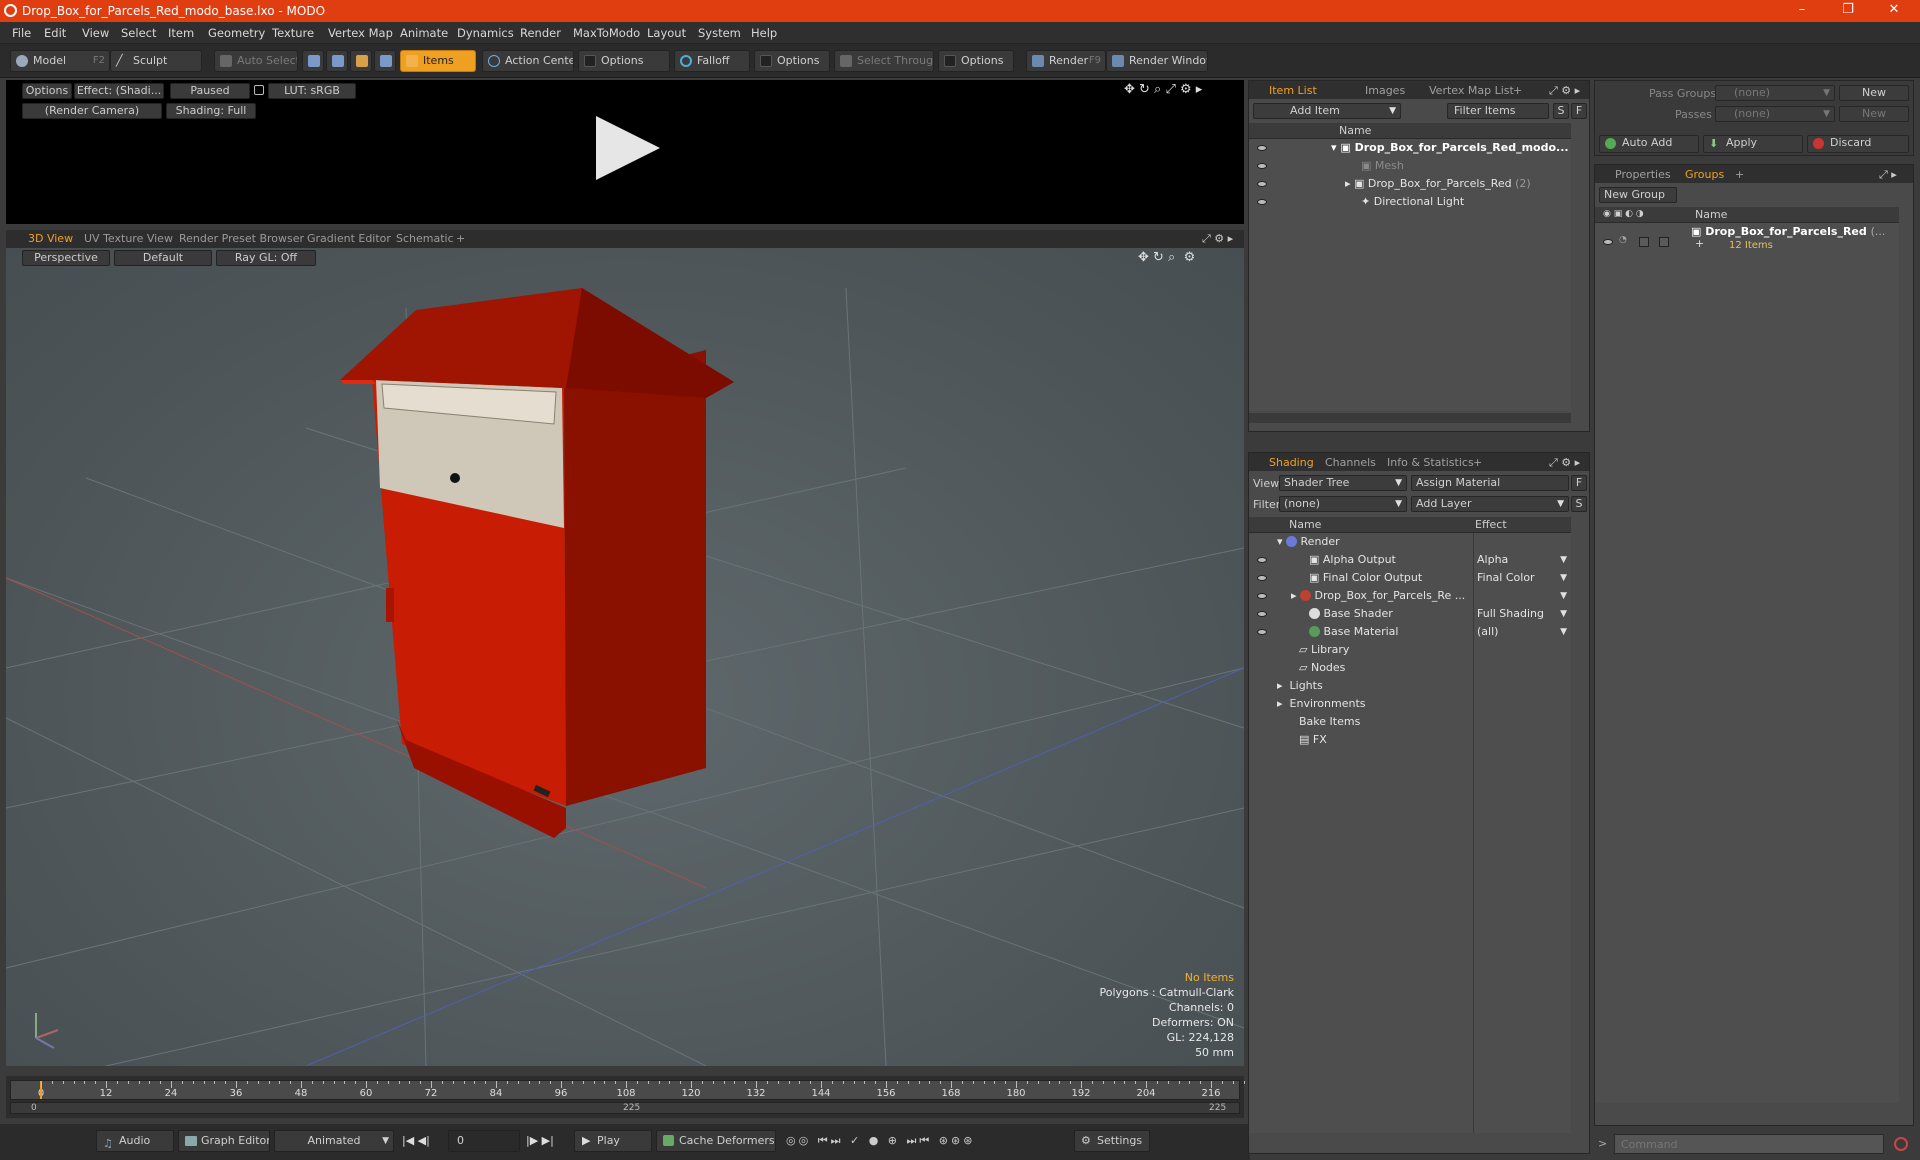  Describe the element at coordinates (712, 61) in the screenshot. I see `falloff-button: Falloff` at that location.